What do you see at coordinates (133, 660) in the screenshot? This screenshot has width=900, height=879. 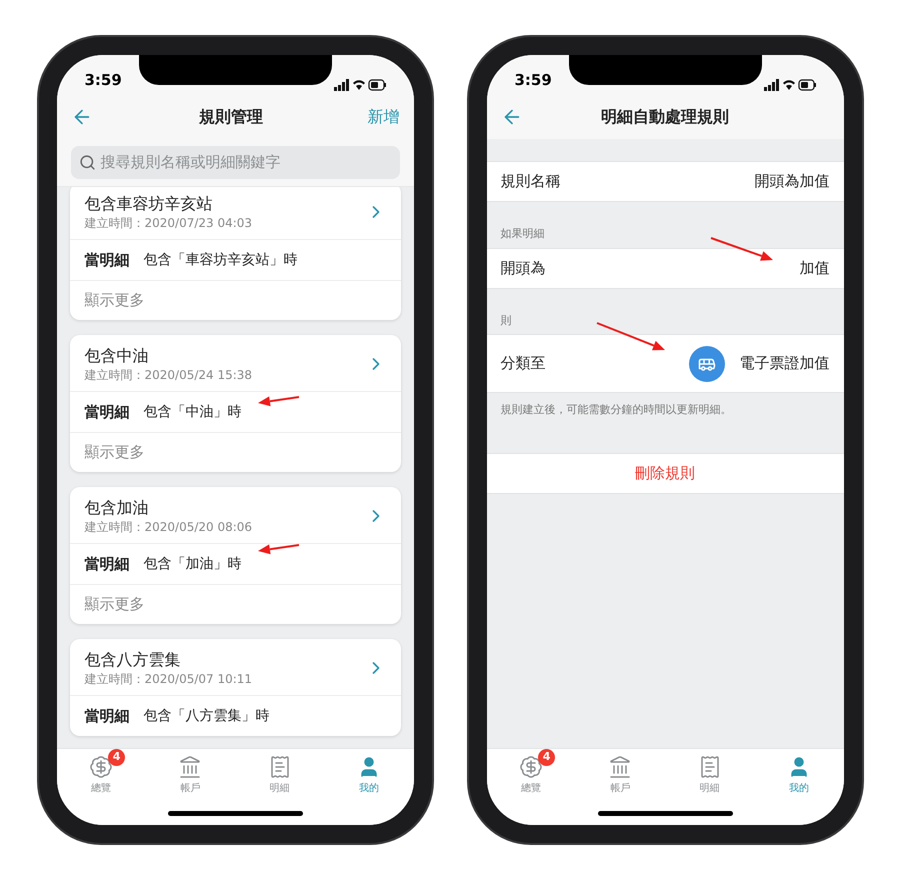 I see `rule-title: 包含八方雲集` at bounding box center [133, 660].